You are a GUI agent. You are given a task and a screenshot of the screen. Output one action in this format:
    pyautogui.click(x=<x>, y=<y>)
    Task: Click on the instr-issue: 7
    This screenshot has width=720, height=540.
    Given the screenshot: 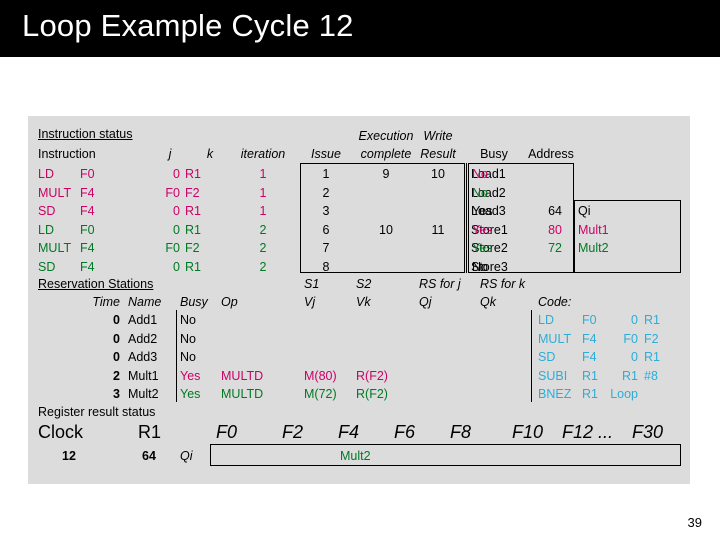 What is the action you would take?
    pyautogui.click(x=326, y=248)
    